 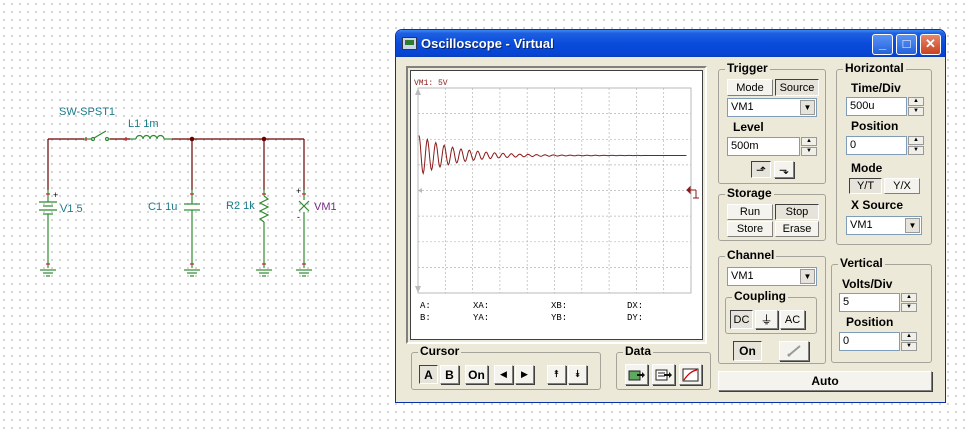 What do you see at coordinates (741, 319) in the screenshot?
I see `coupling-dc-button: DC` at bounding box center [741, 319].